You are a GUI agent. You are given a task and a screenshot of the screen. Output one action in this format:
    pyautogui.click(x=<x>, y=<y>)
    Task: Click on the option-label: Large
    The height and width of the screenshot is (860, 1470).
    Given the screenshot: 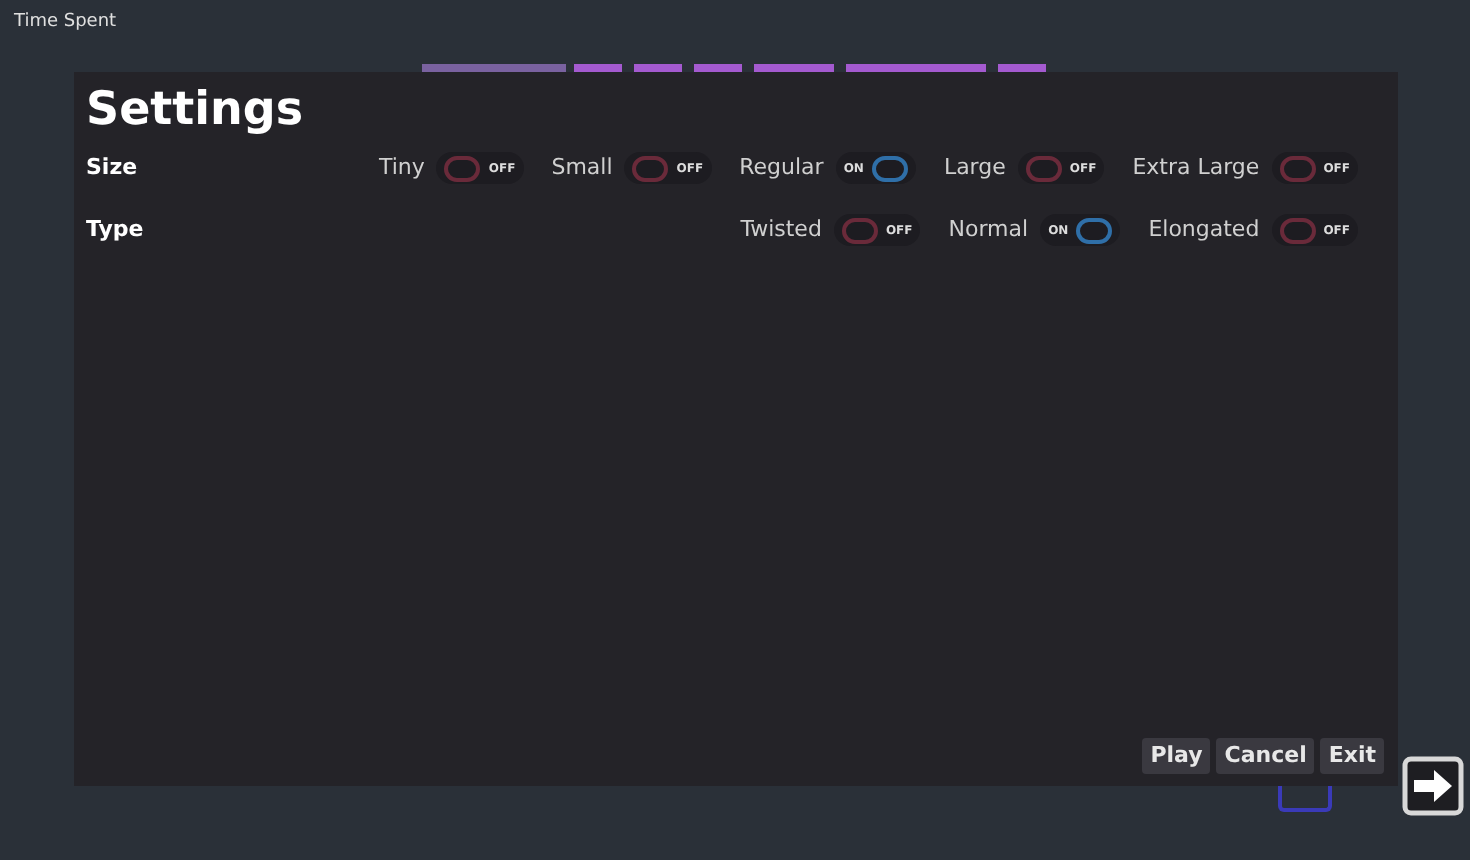 What is the action you would take?
    pyautogui.click(x=974, y=167)
    